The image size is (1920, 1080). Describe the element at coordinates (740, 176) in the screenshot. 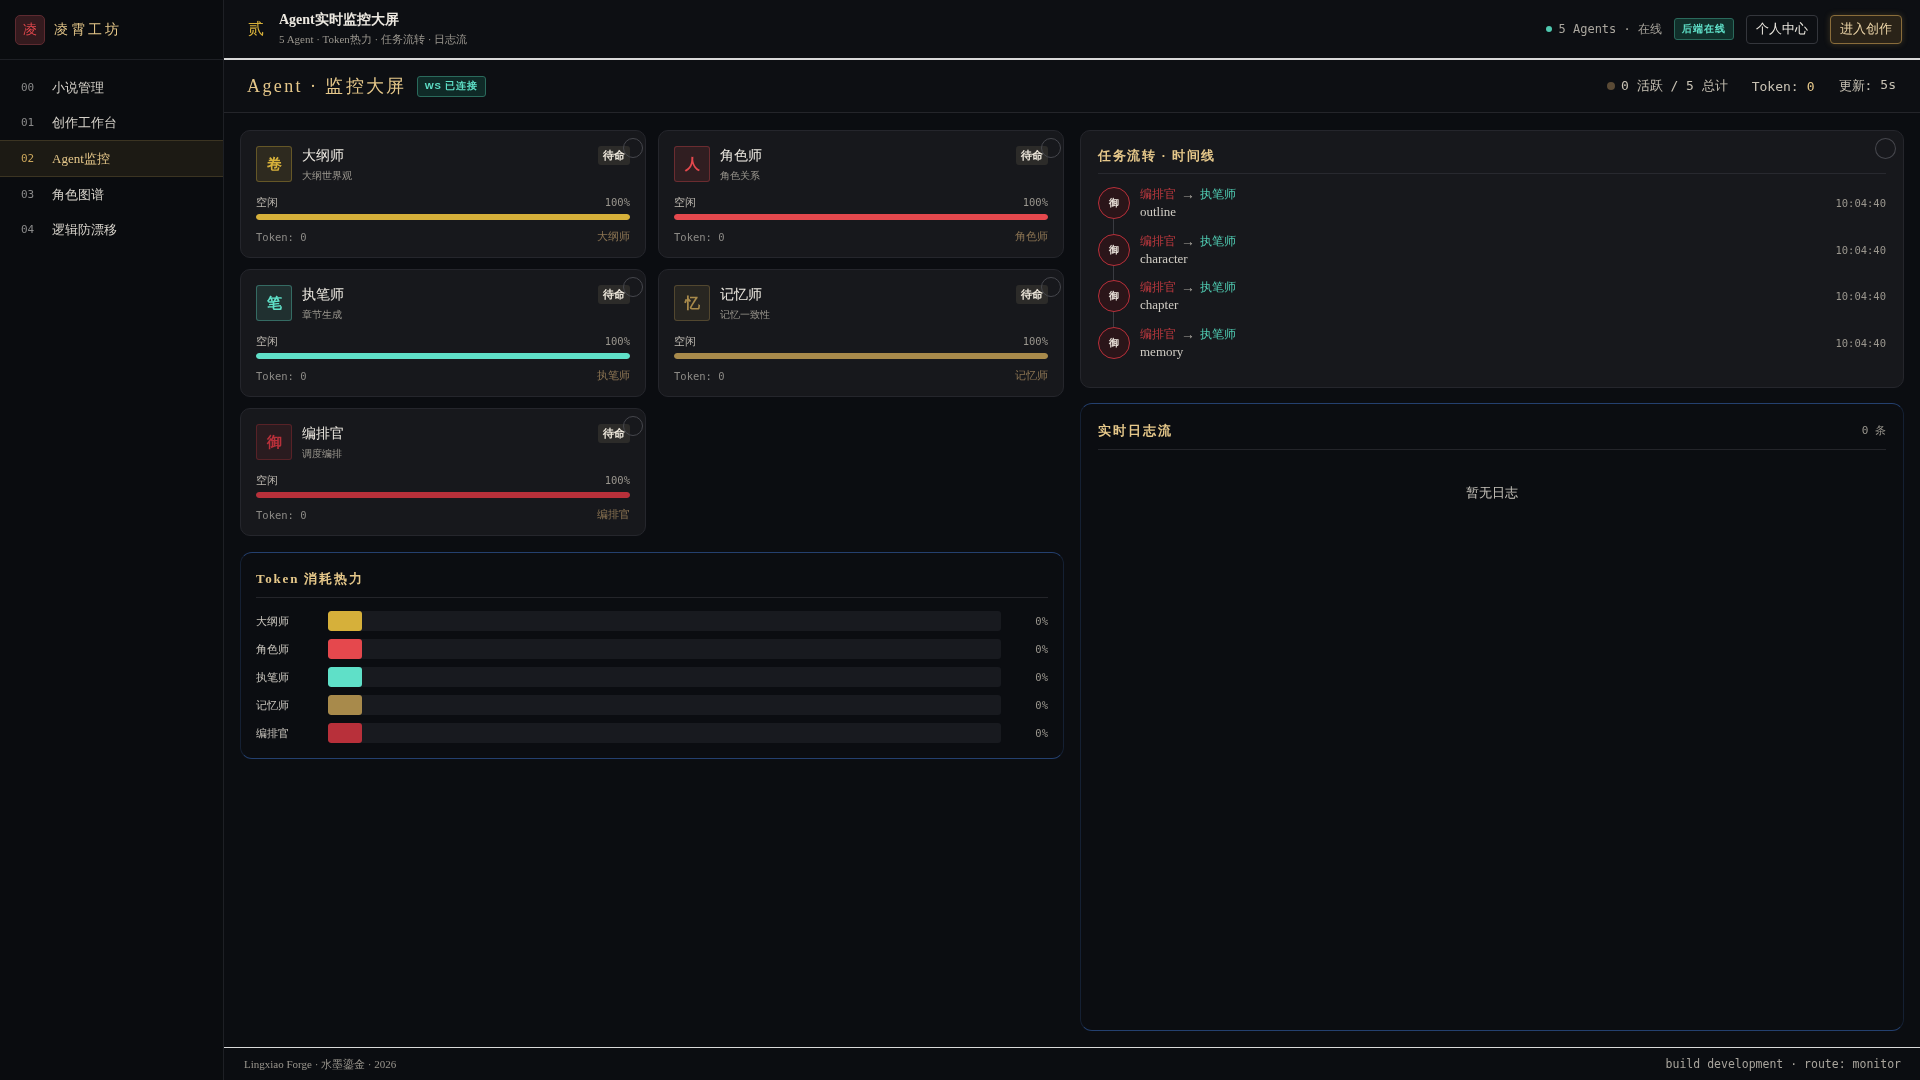

I see `agent-role: 角色关系` at that location.